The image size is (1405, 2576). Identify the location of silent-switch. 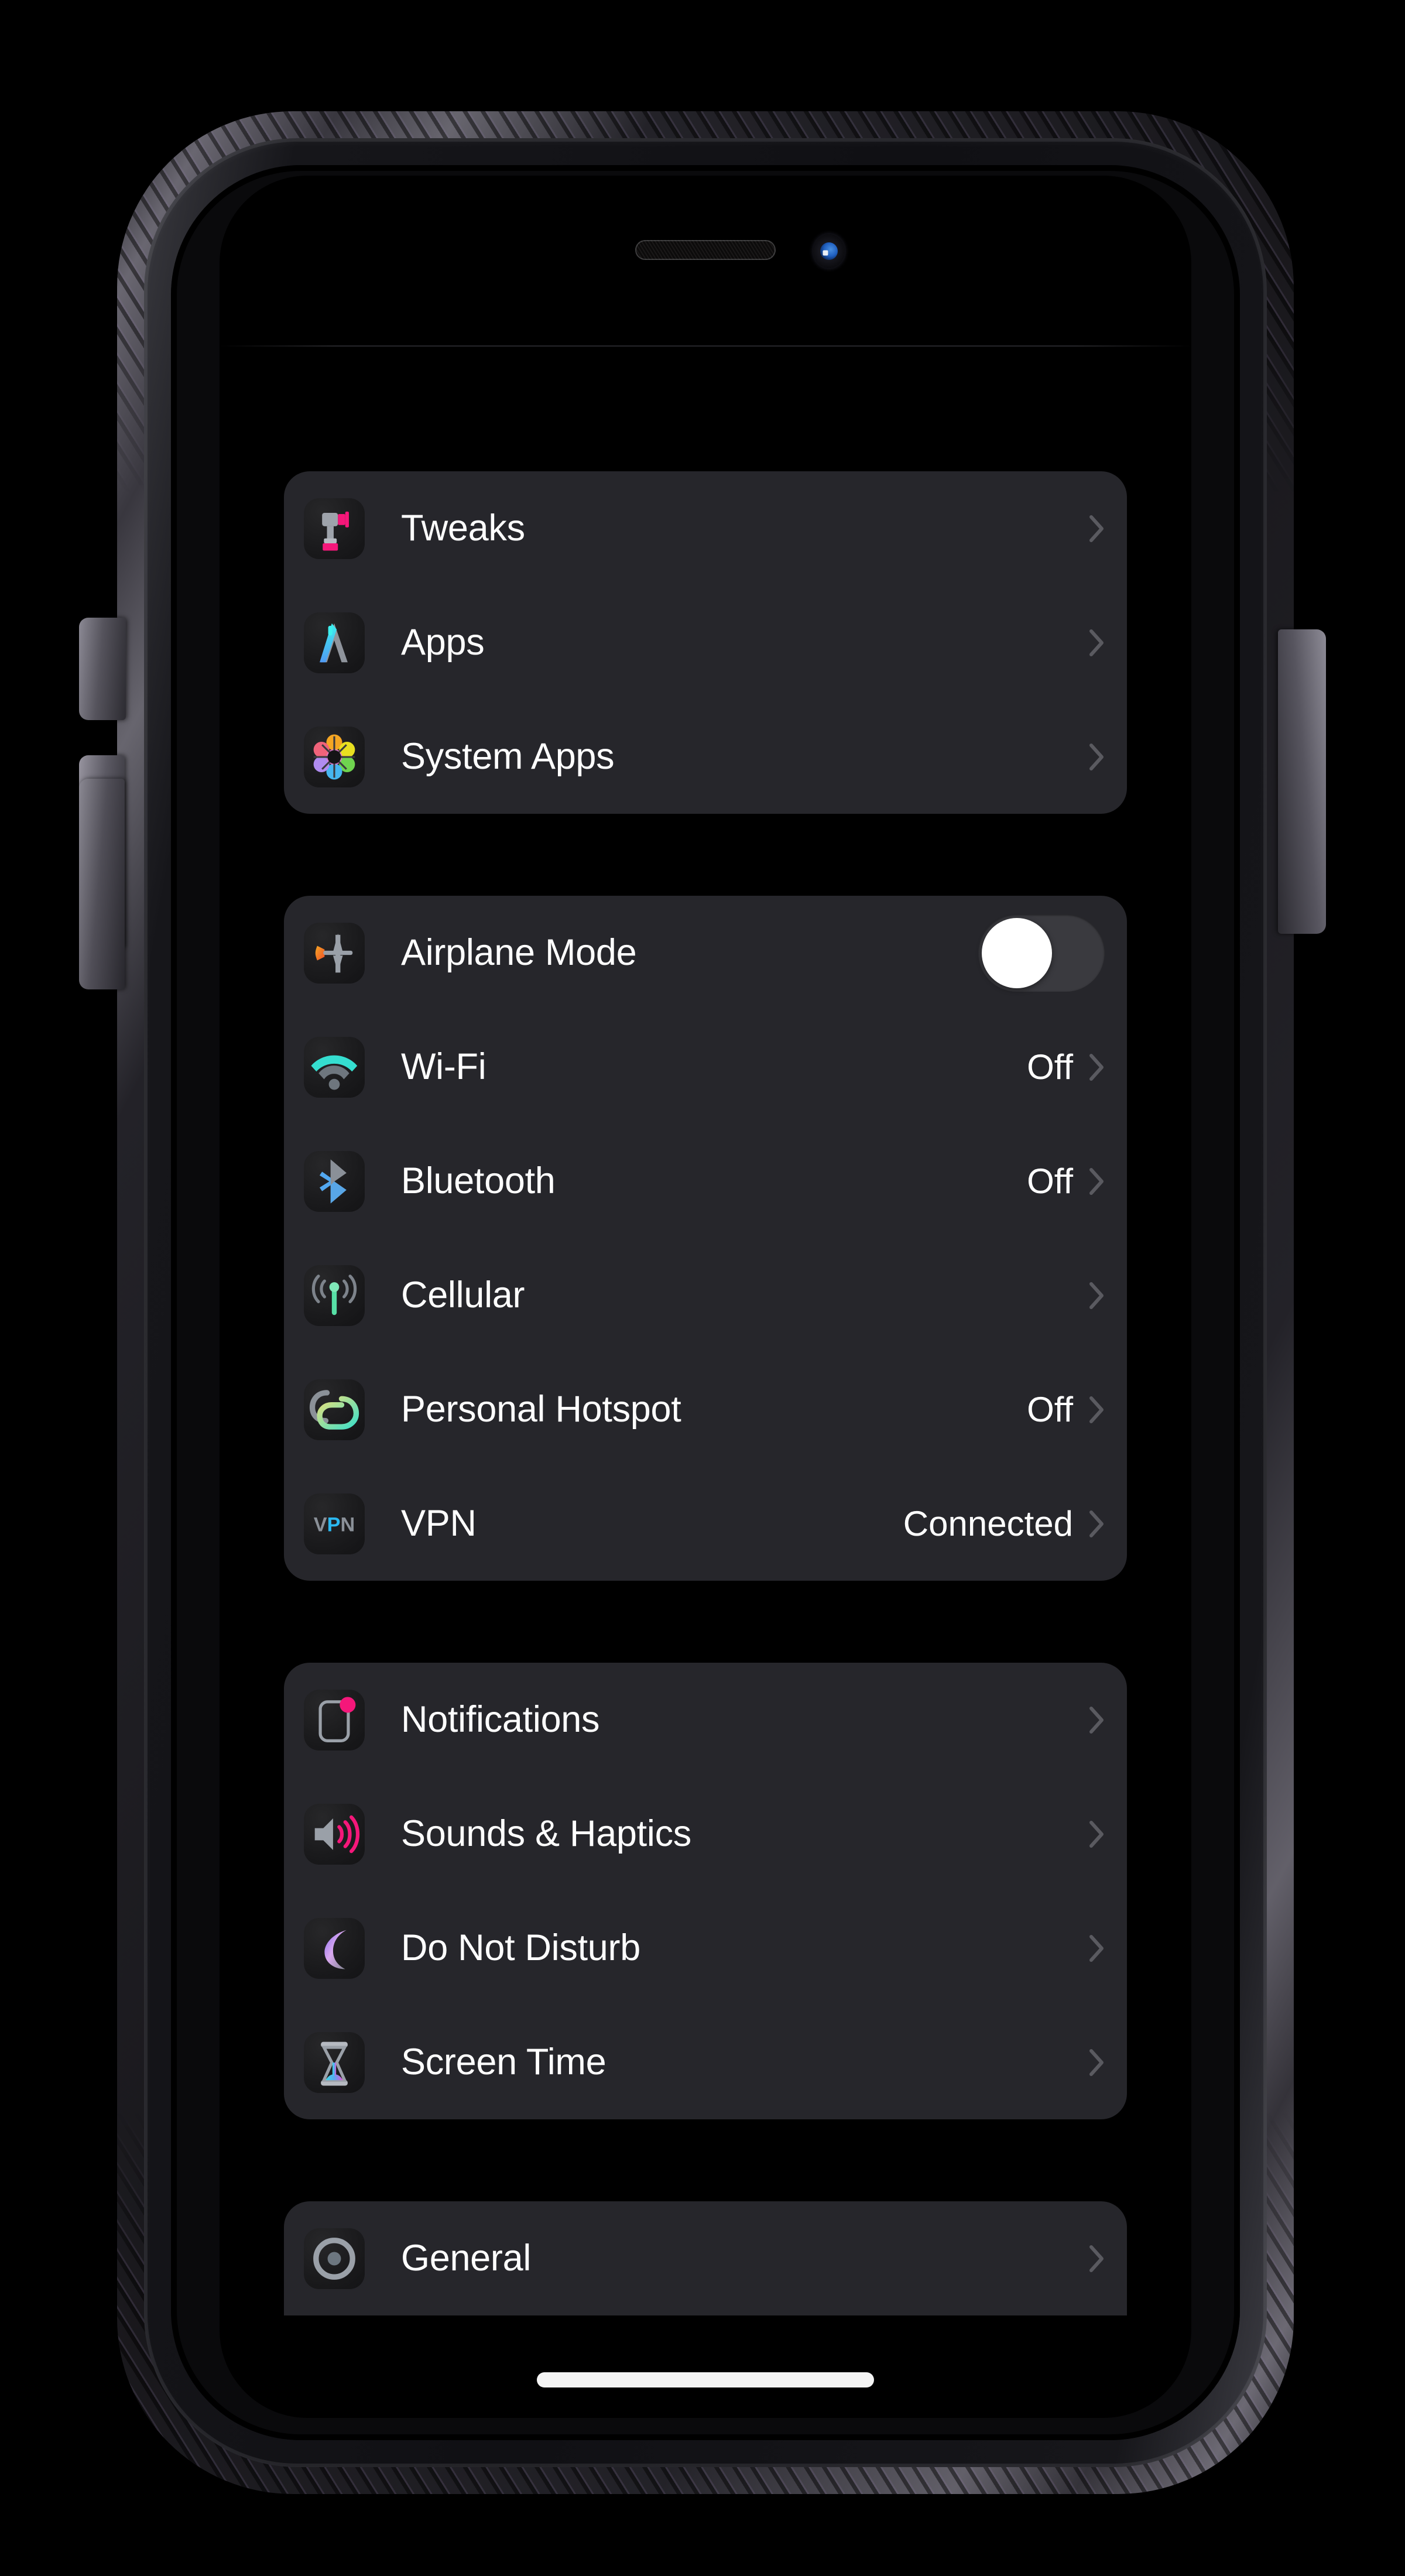
(102, 669).